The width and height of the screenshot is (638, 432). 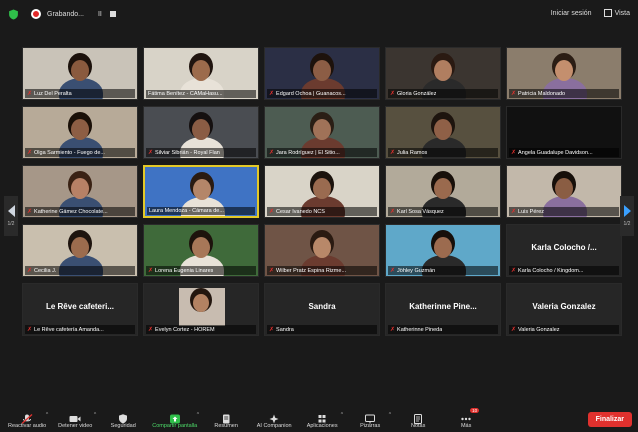 What do you see at coordinates (443, 191) in the screenshot?
I see `participant-tile: ✗ Karl Sosa Vásquez` at bounding box center [443, 191].